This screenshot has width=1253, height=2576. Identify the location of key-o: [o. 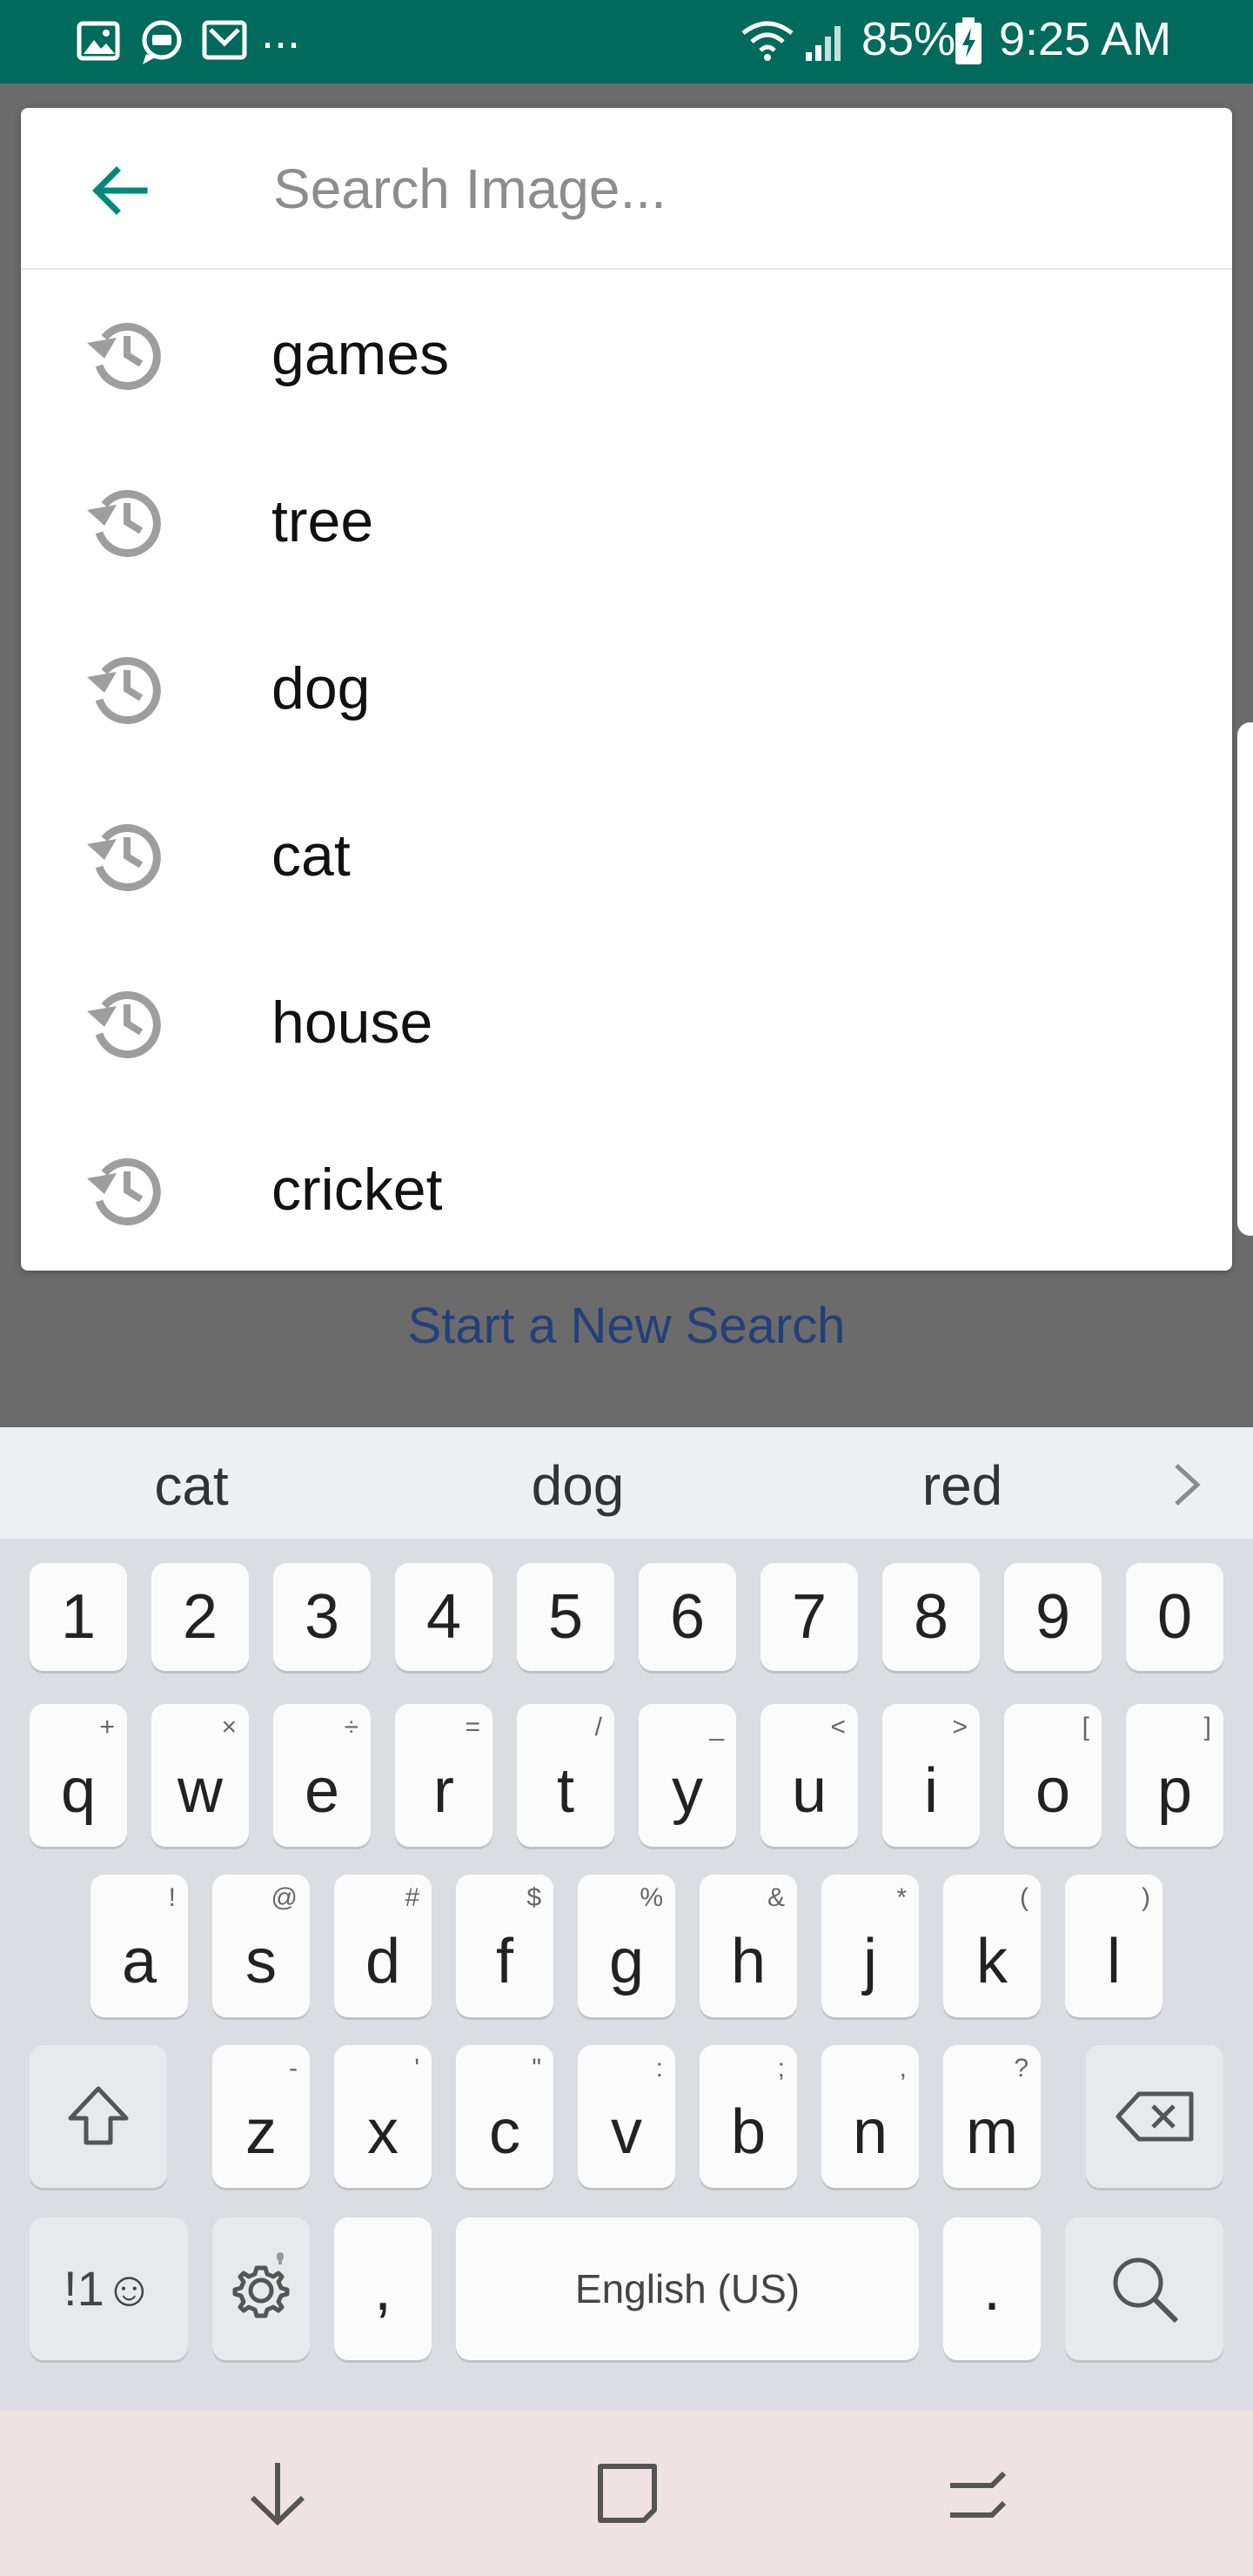
(1053, 1775).